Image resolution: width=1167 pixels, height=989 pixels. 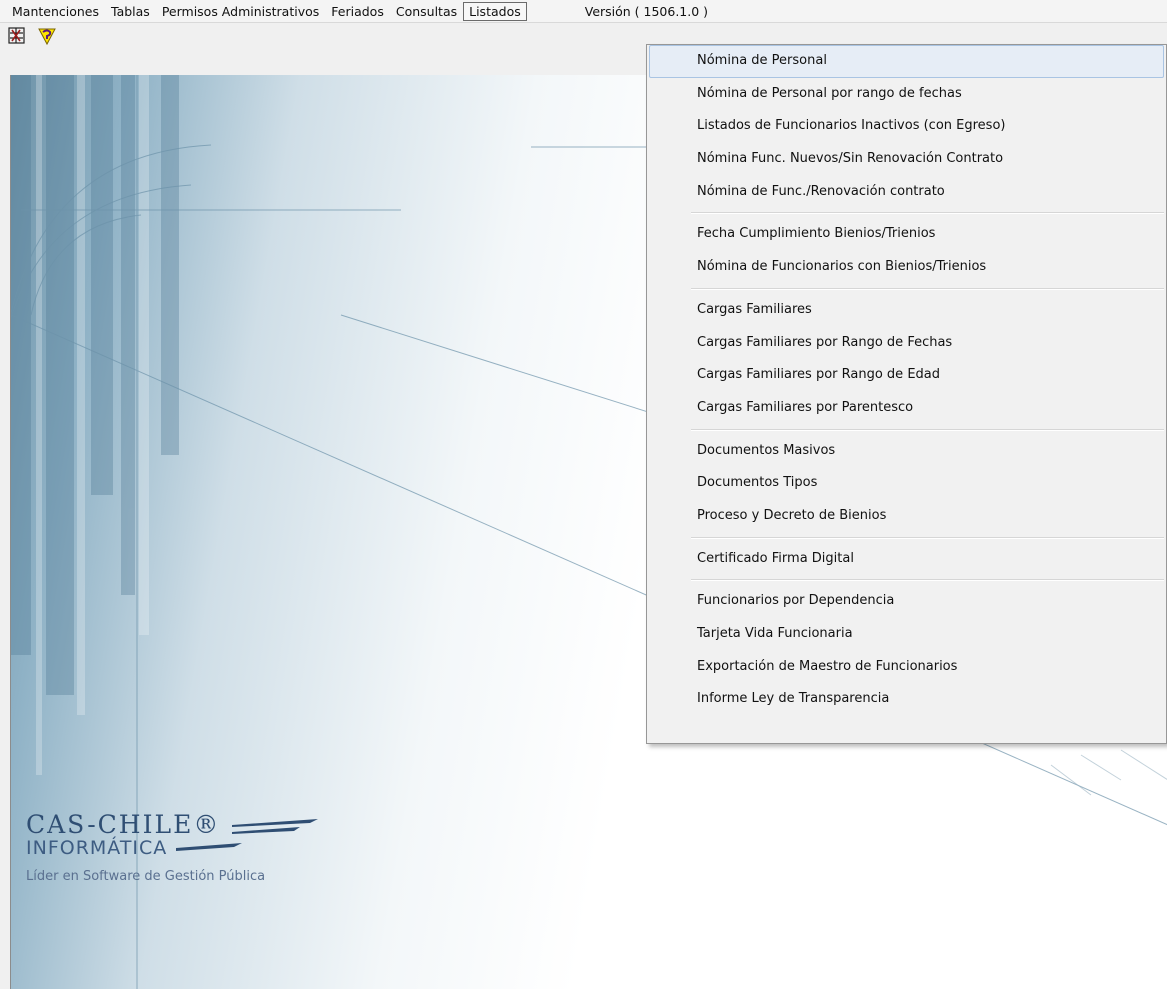 I want to click on menu-item-informe-transparencia: Informe Ley de Transparencia, so click(x=906, y=699).